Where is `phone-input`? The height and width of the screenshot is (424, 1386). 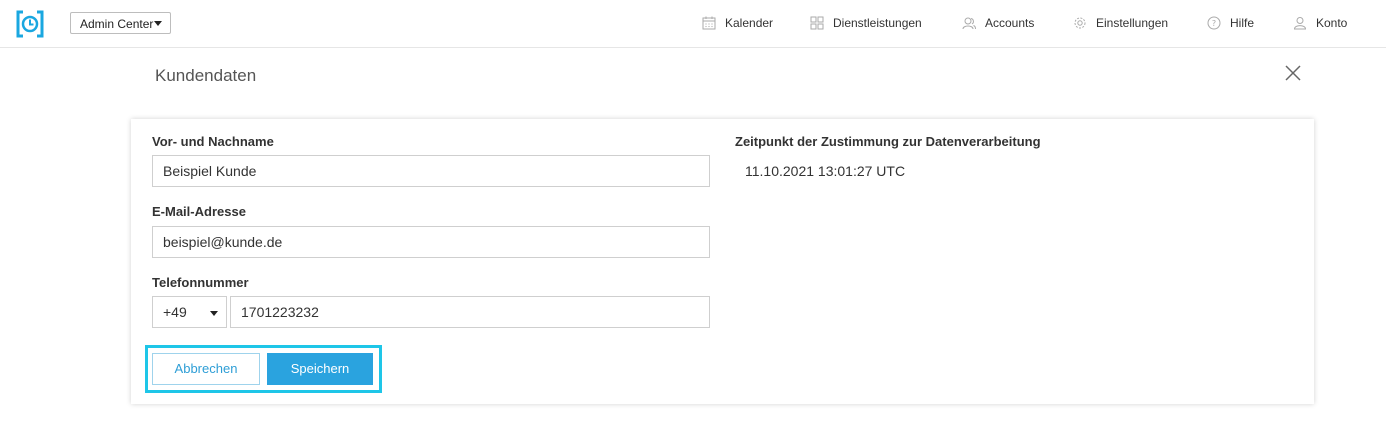 phone-input is located at coordinates (470, 312).